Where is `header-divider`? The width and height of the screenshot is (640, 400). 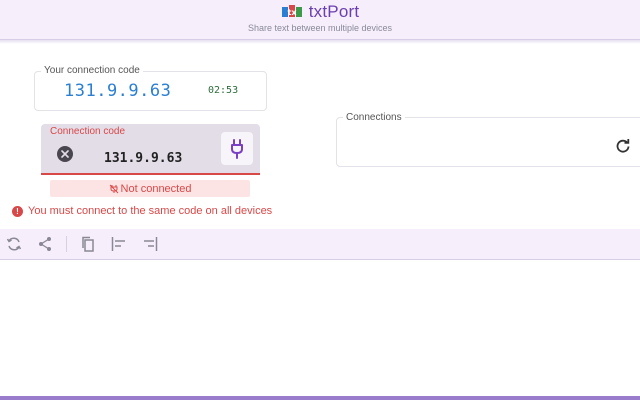
header-divider is located at coordinates (320, 42).